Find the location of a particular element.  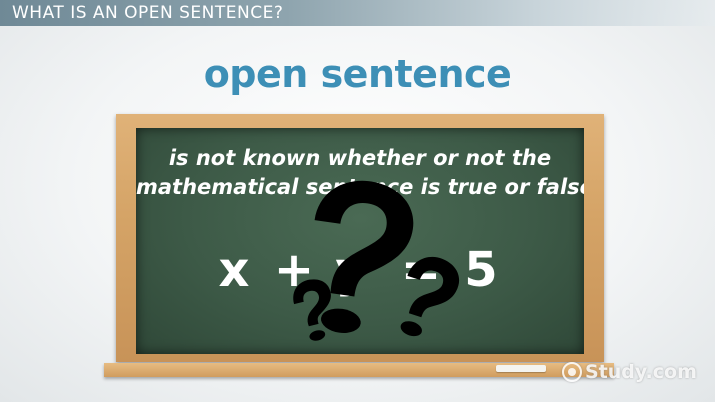

chalk-piece is located at coordinates (521, 368).